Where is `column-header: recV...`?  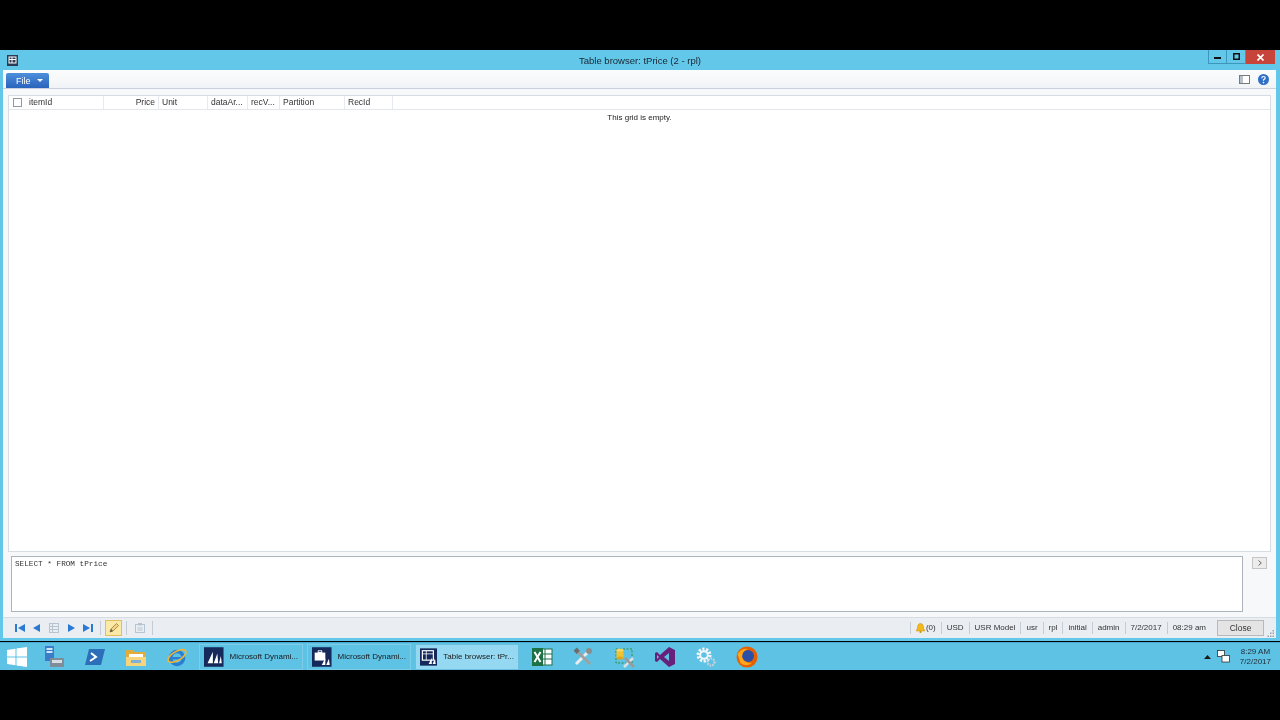 column-header: recV... is located at coordinates (264, 102).